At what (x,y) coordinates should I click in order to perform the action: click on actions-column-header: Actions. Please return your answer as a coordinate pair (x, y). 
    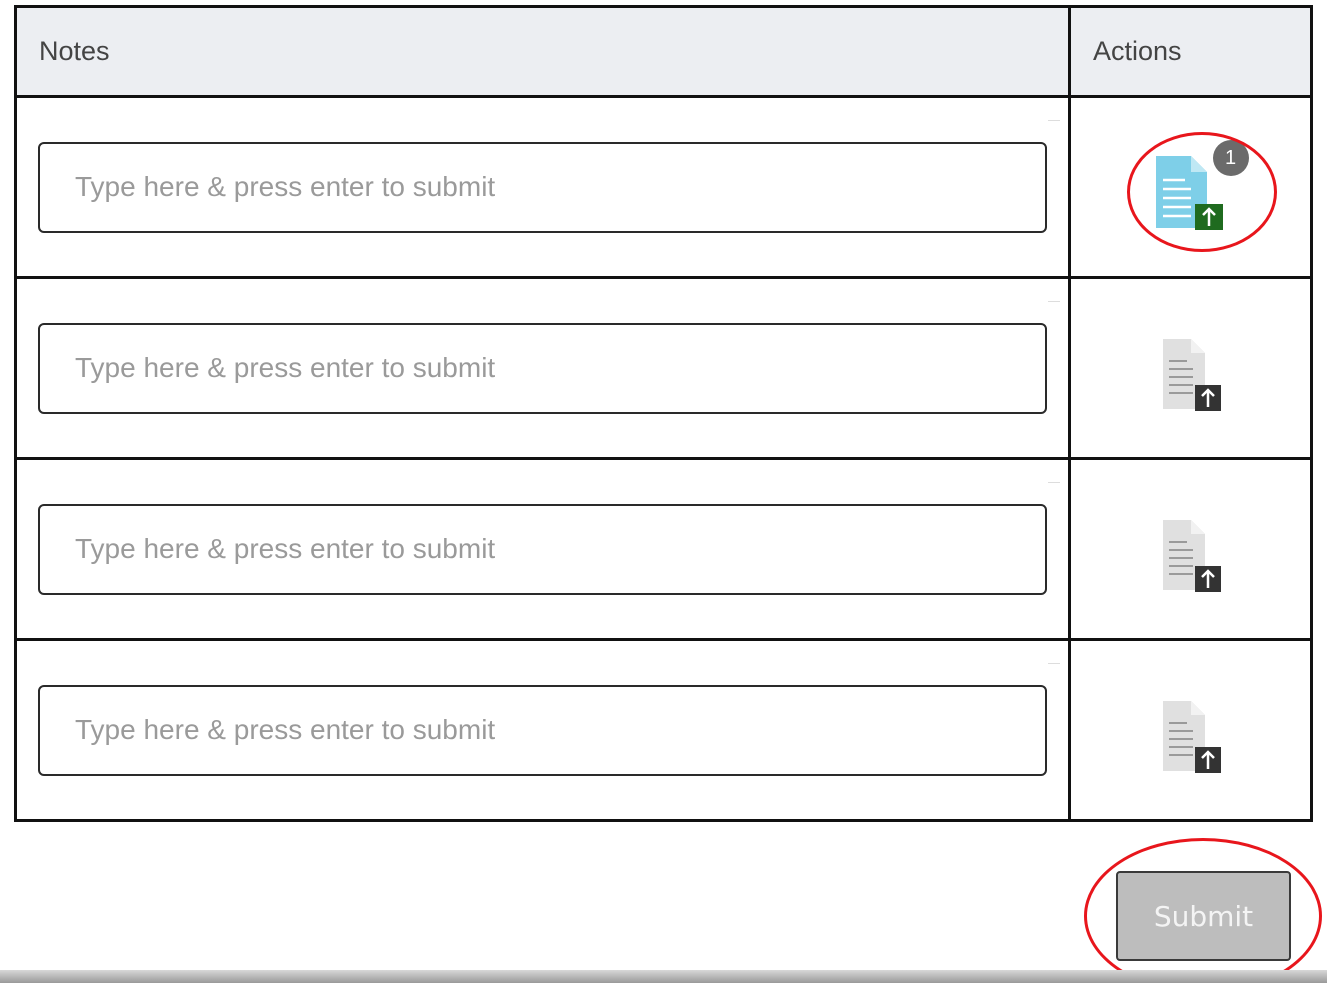
    Looking at the image, I should click on (1190, 51).